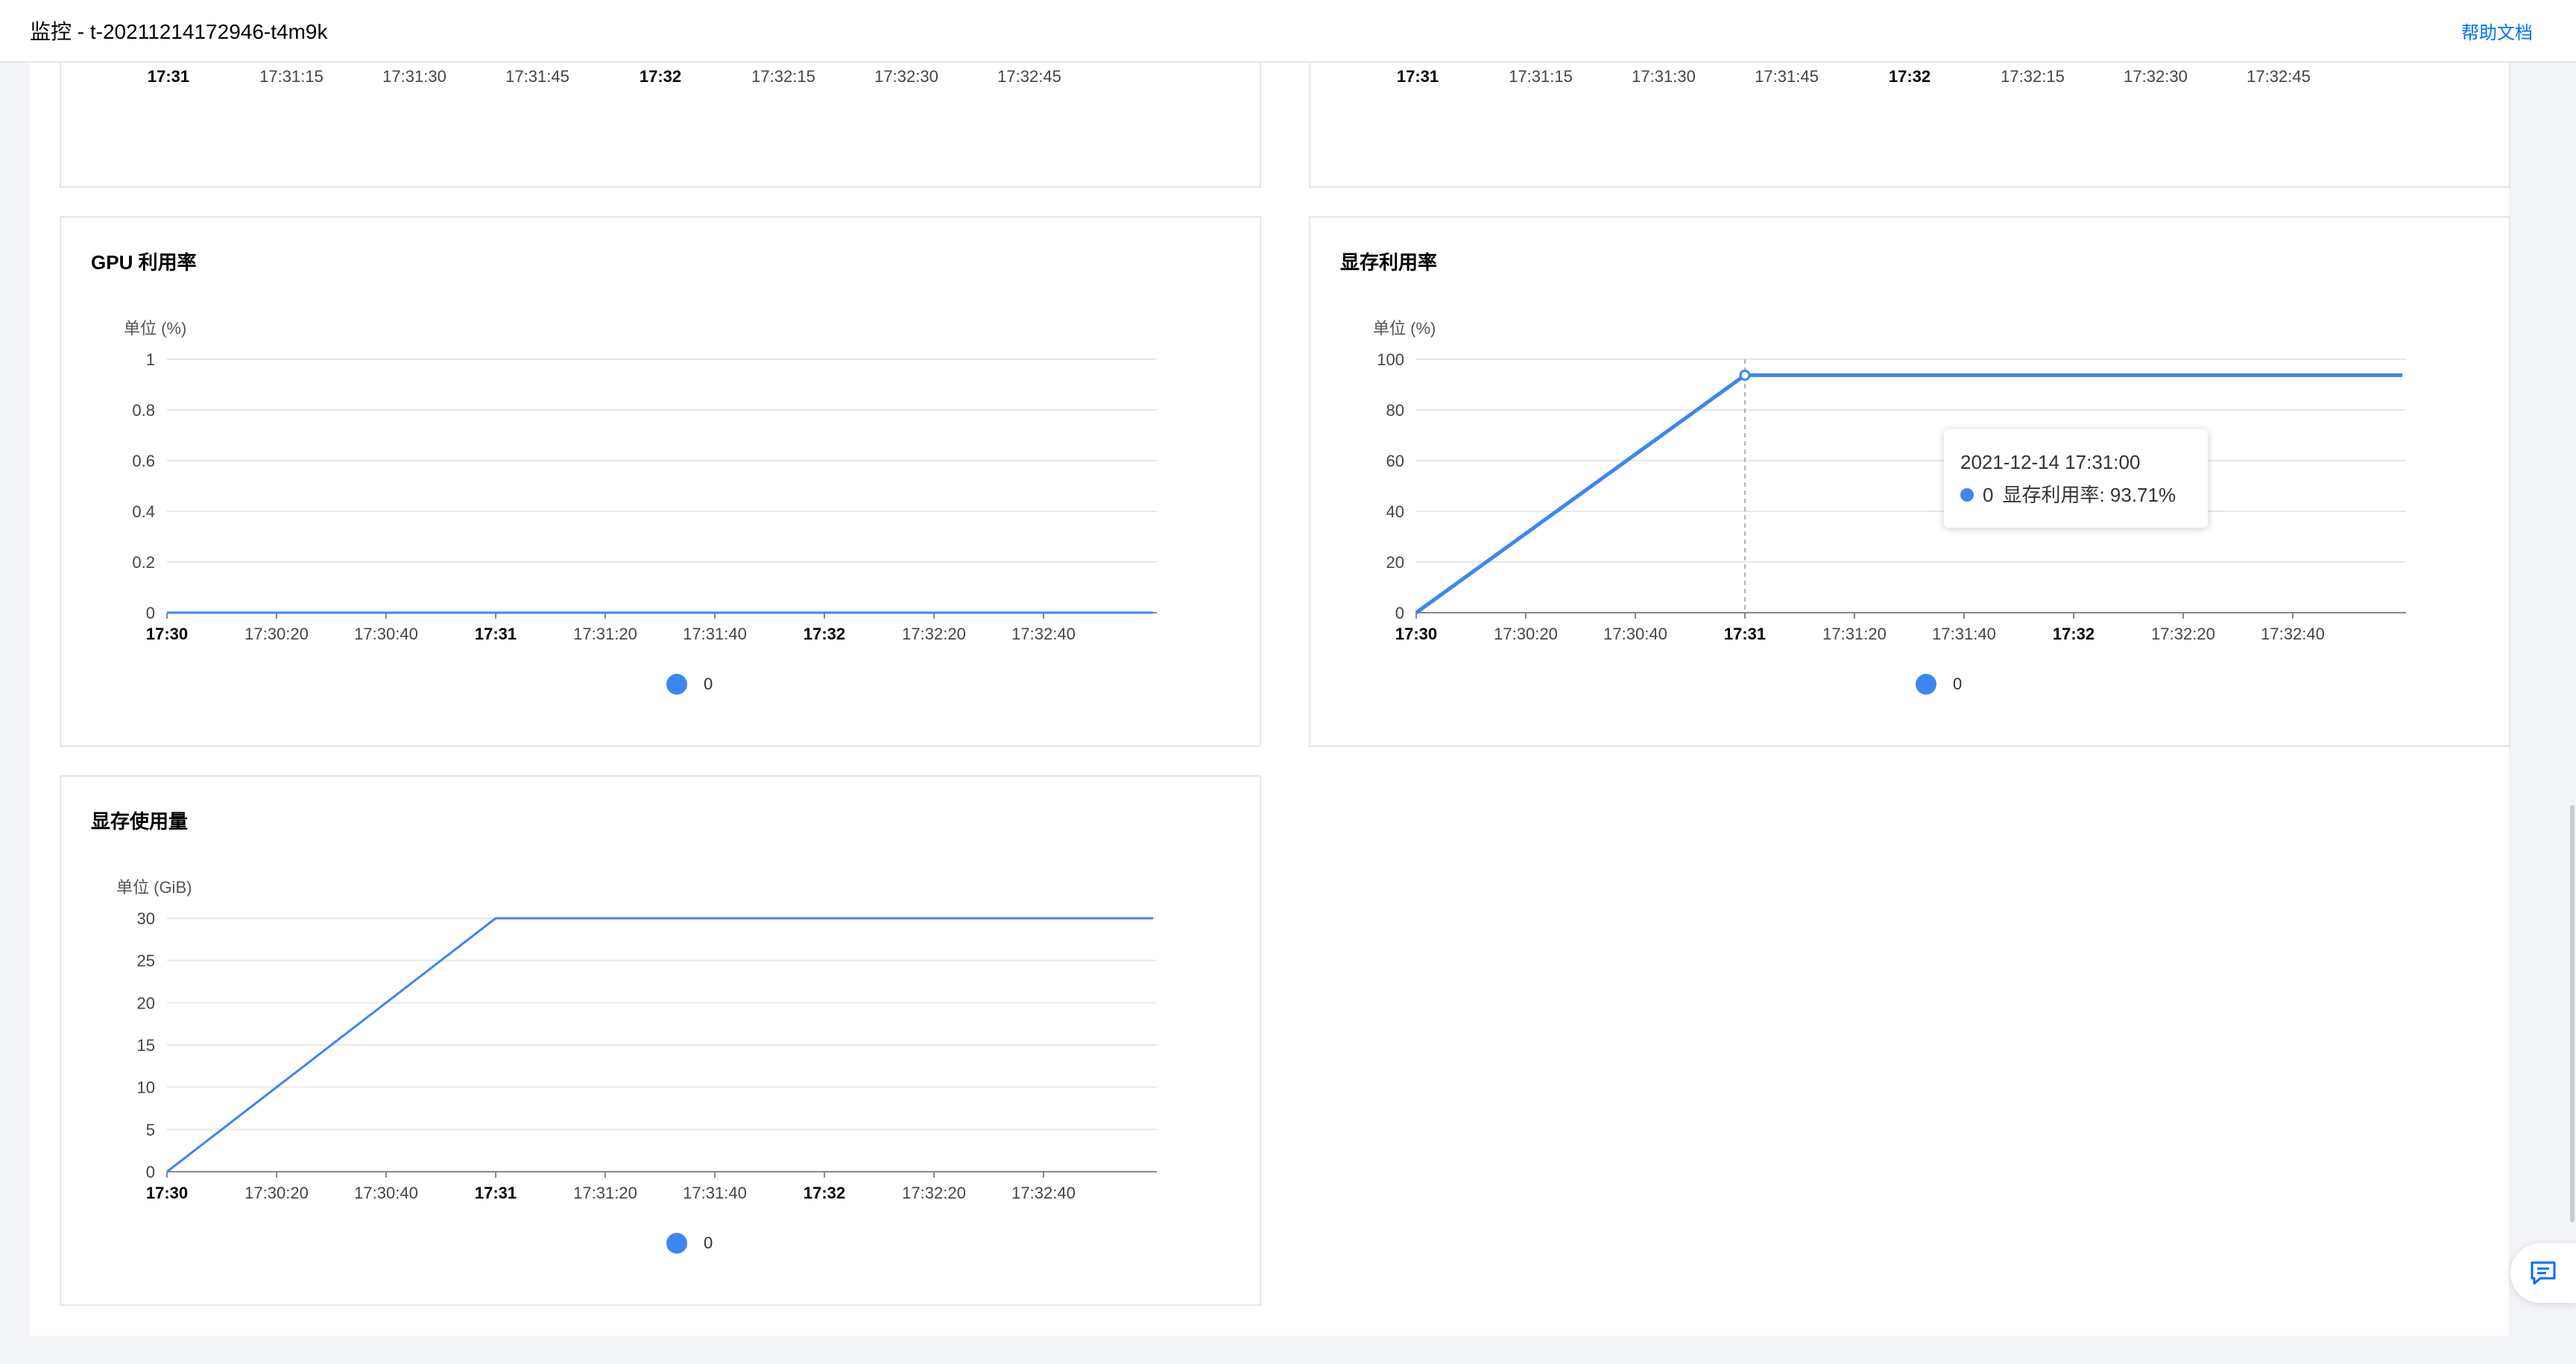 The width and height of the screenshot is (2576, 1364). Describe the element at coordinates (146, 961) in the screenshot. I see `y-tick-label: 25` at that location.